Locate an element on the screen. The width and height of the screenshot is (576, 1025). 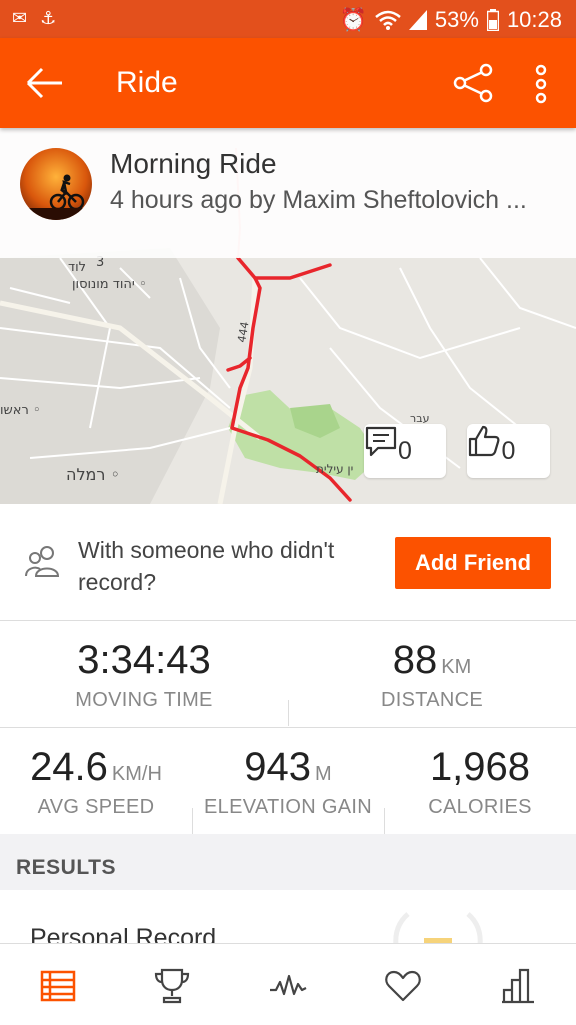
avatar is located at coordinates (56, 184).